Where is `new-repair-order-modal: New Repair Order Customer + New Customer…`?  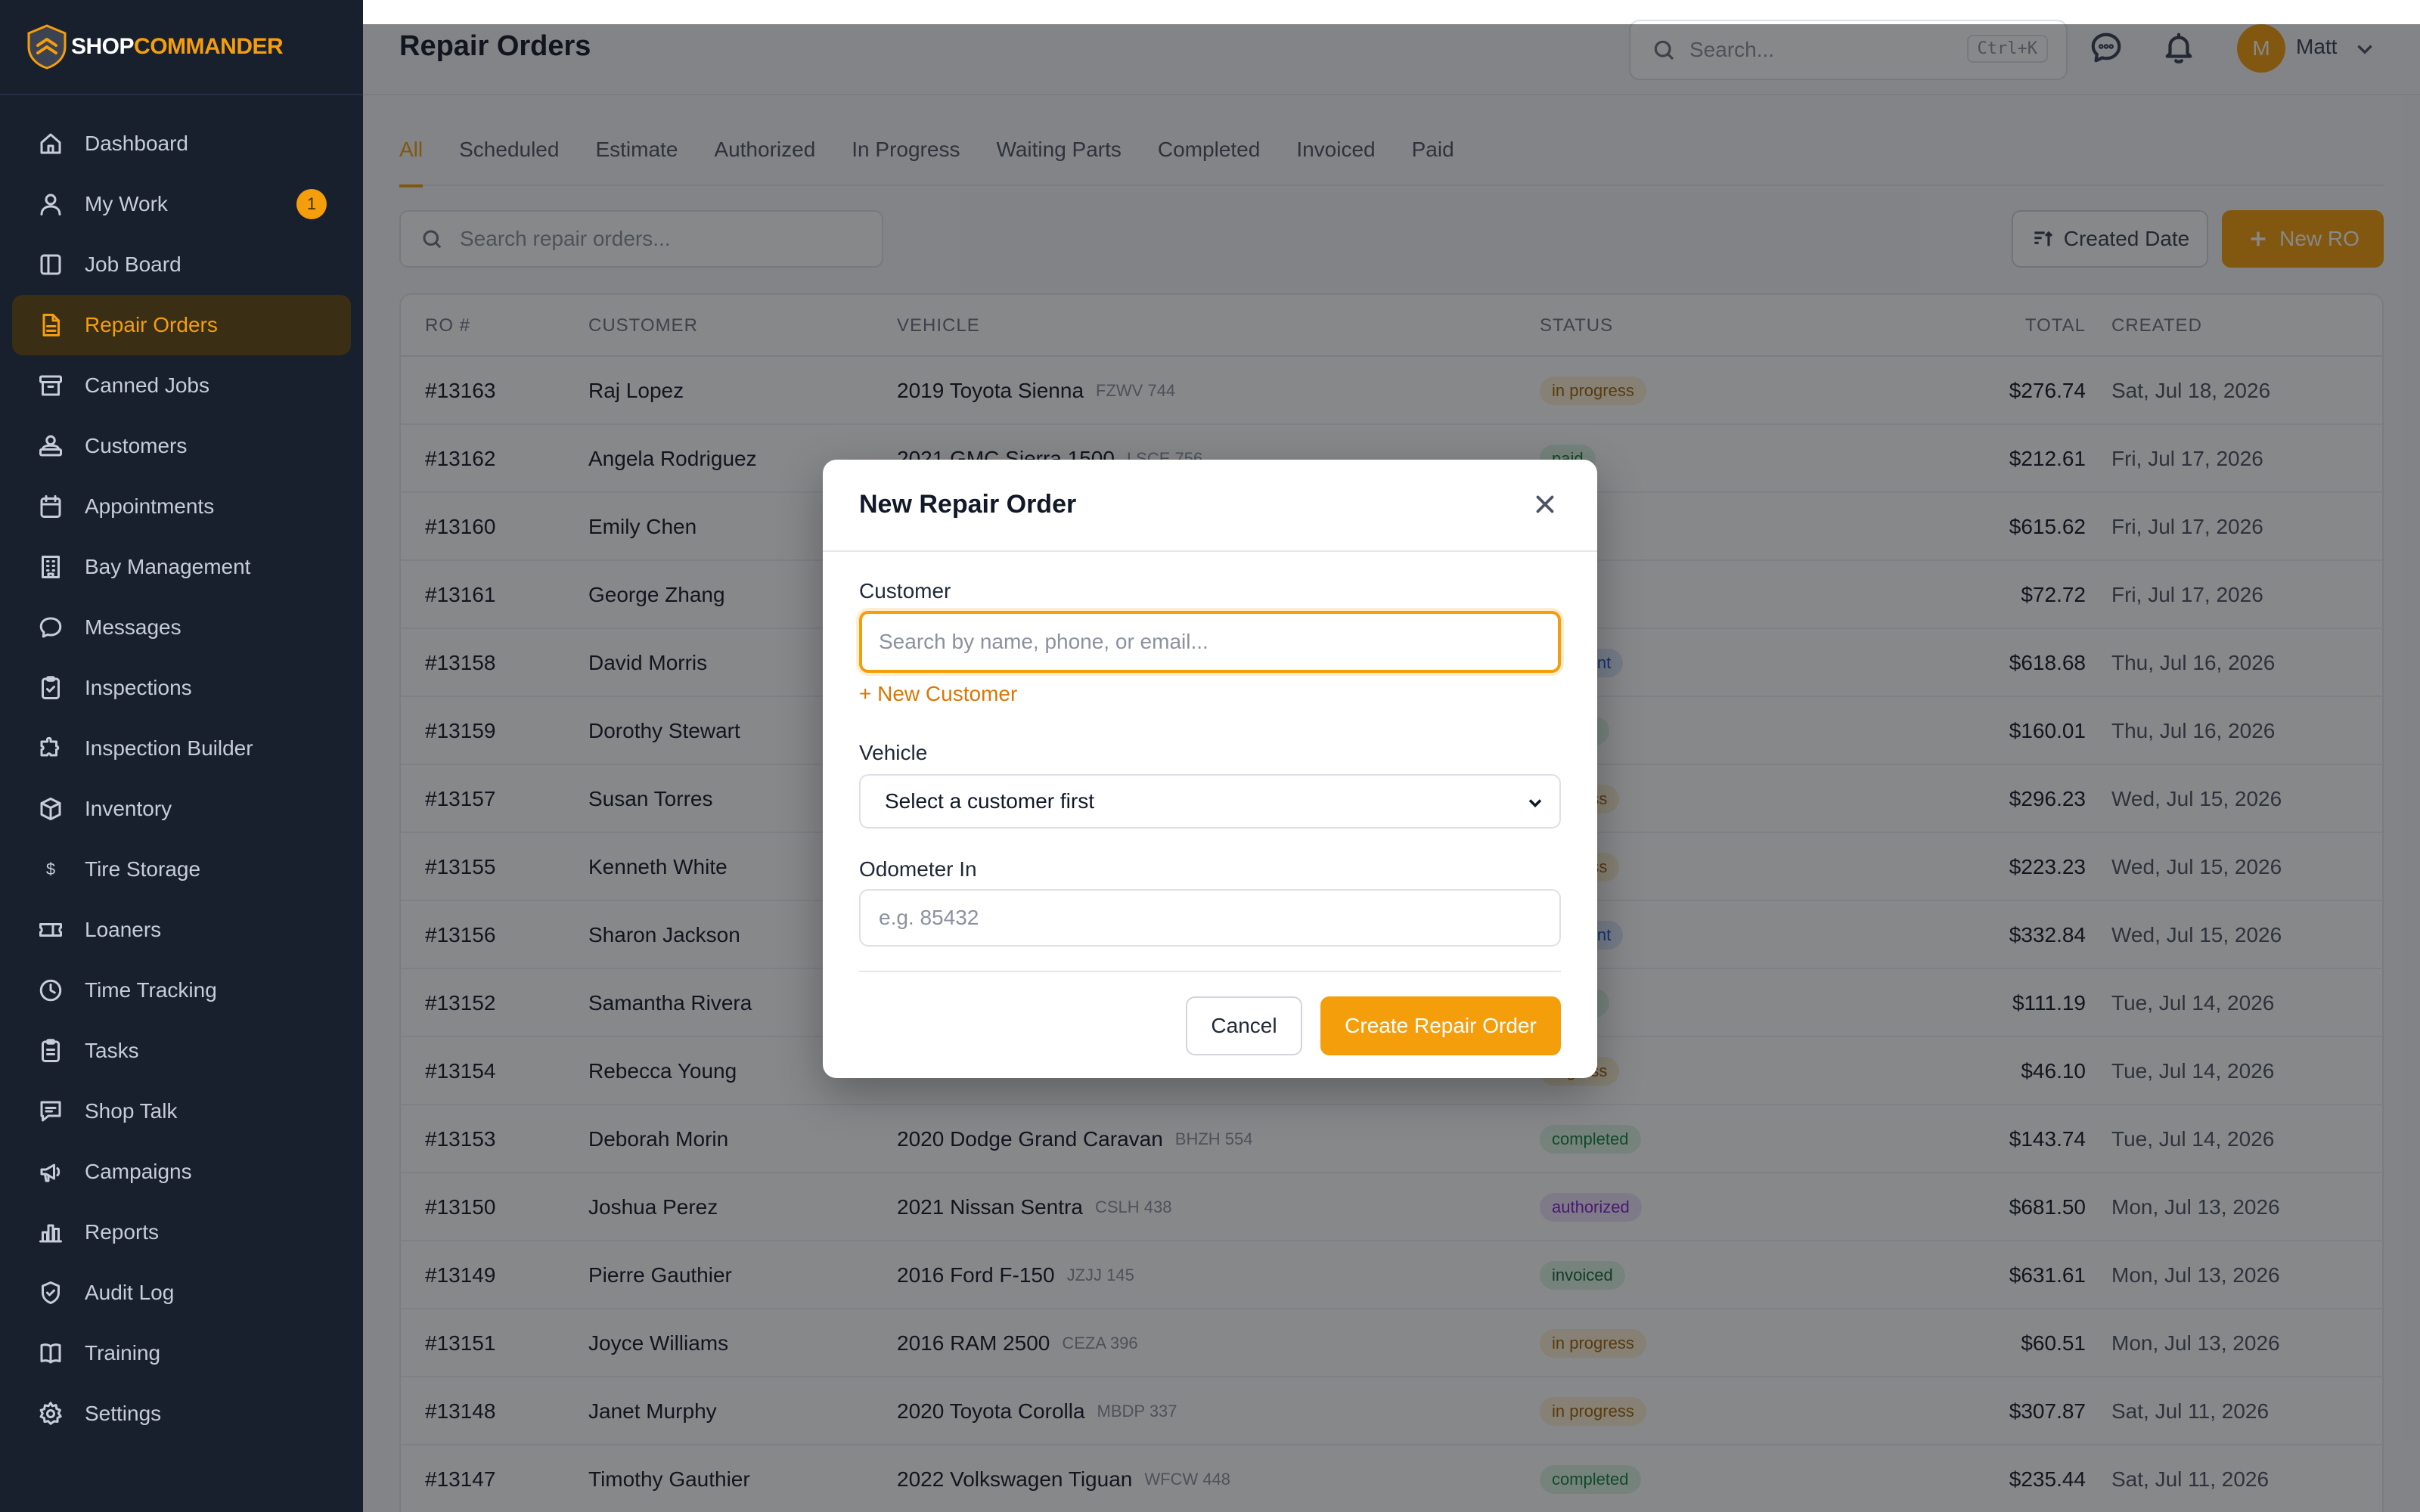 new-repair-order-modal: New Repair Order Customer + New Customer… is located at coordinates (1210, 769).